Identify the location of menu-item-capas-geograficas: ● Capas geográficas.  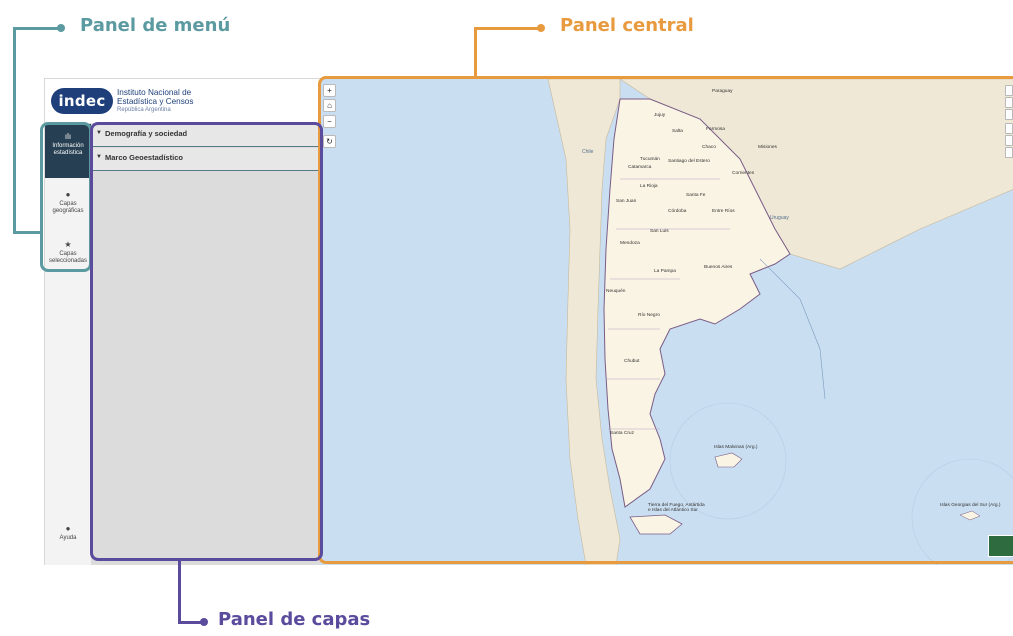
(68, 205).